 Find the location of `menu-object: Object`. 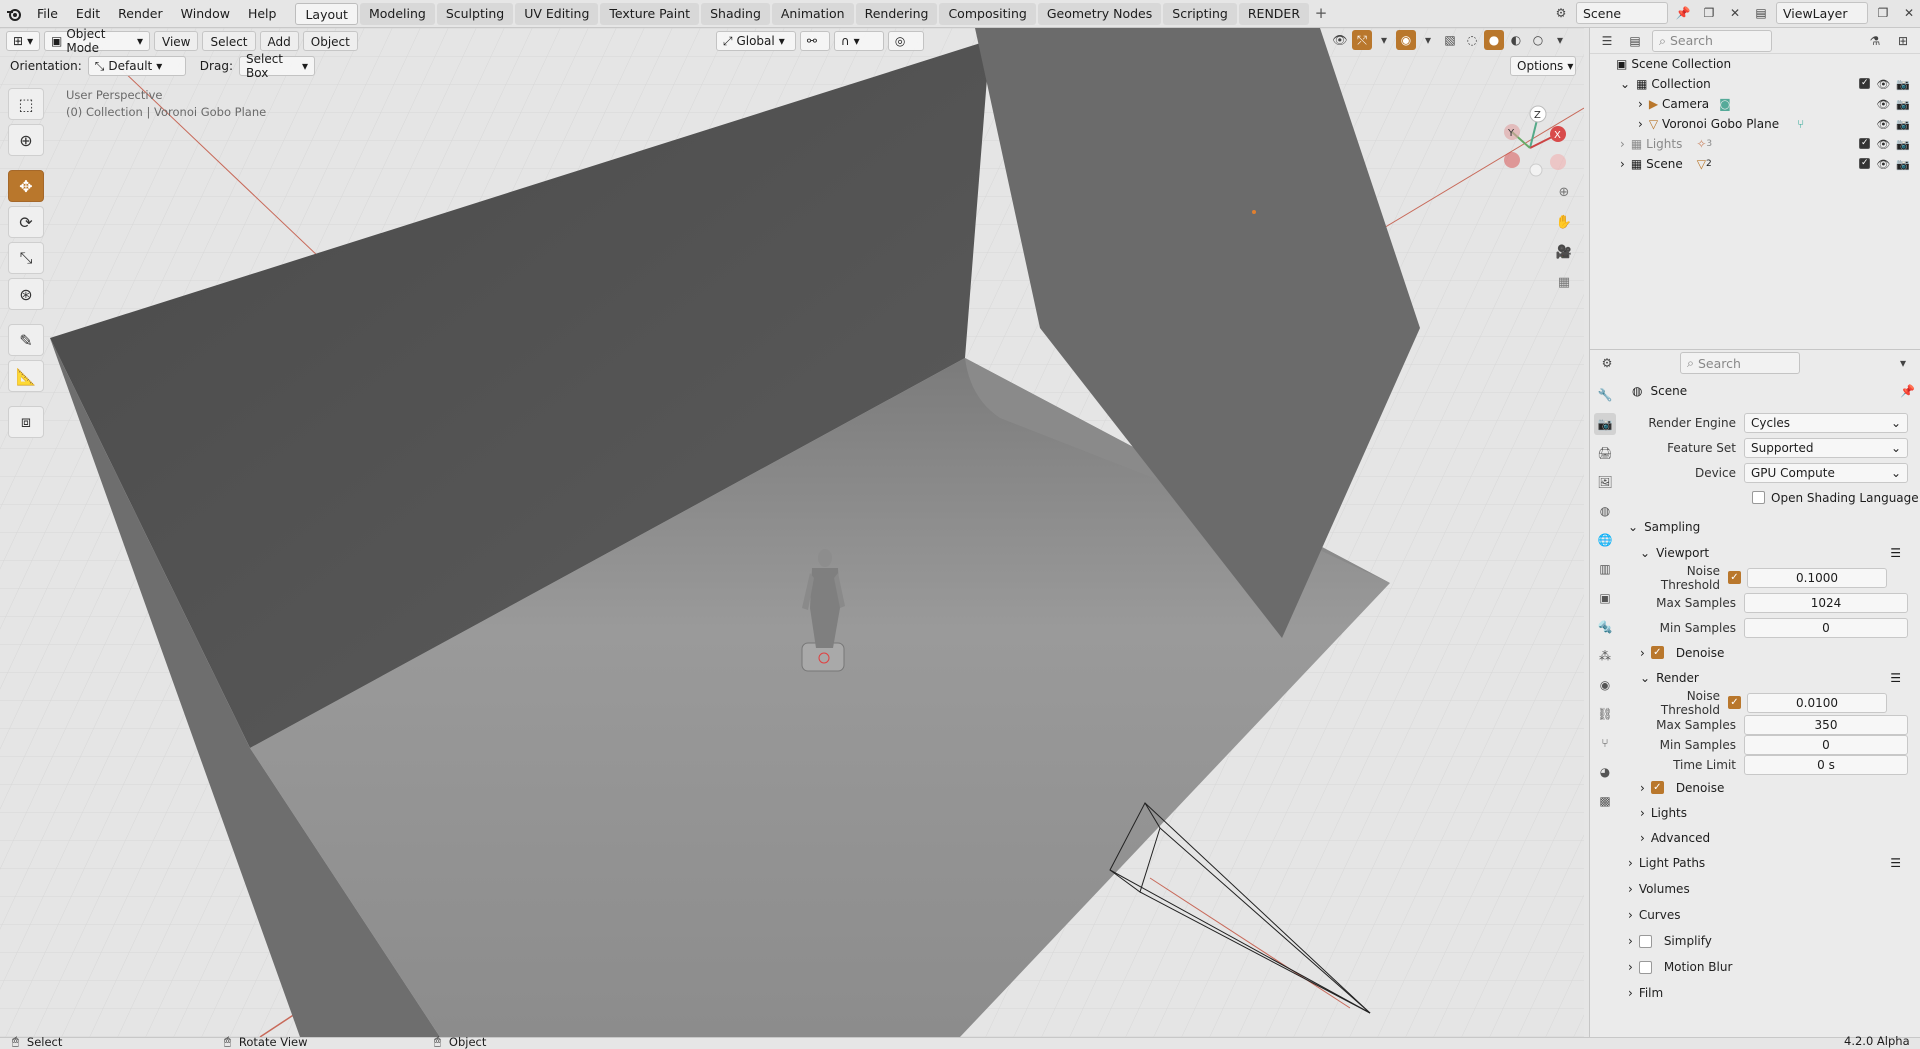

menu-object: Object is located at coordinates (330, 41).